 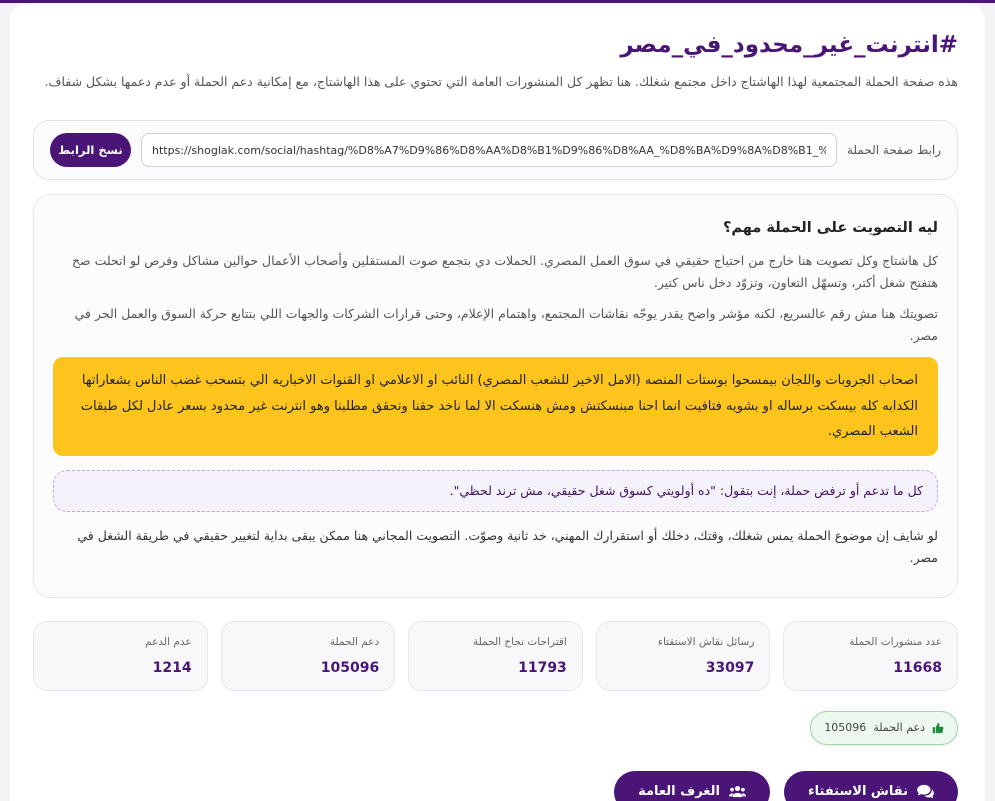 What do you see at coordinates (683, 655) in the screenshot?
I see `stat-card-discussion-messages: رسائل نقاش الاستفتاء 33097` at bounding box center [683, 655].